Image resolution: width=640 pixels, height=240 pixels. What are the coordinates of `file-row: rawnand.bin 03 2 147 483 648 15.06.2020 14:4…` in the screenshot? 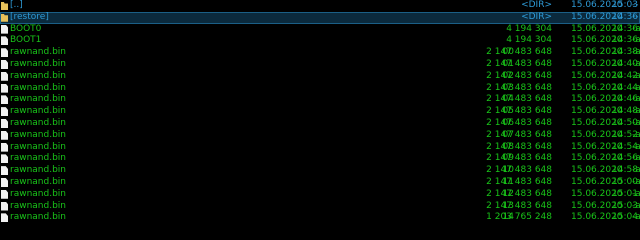 It's located at (320, 89).